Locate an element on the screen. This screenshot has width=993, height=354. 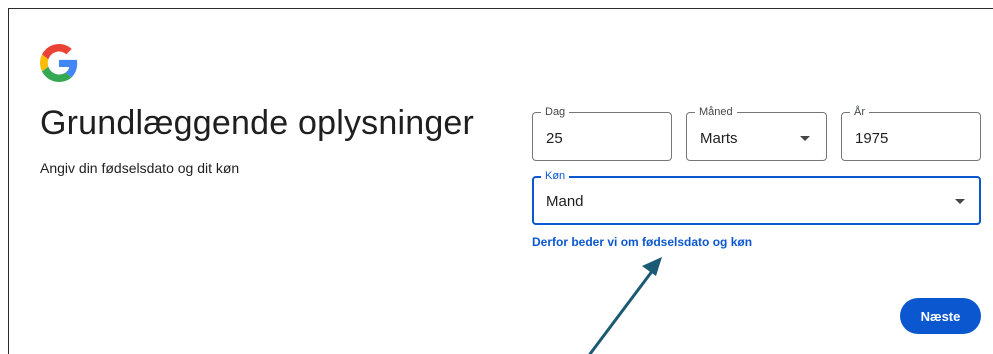
window-frame-top is located at coordinates (500, 8).